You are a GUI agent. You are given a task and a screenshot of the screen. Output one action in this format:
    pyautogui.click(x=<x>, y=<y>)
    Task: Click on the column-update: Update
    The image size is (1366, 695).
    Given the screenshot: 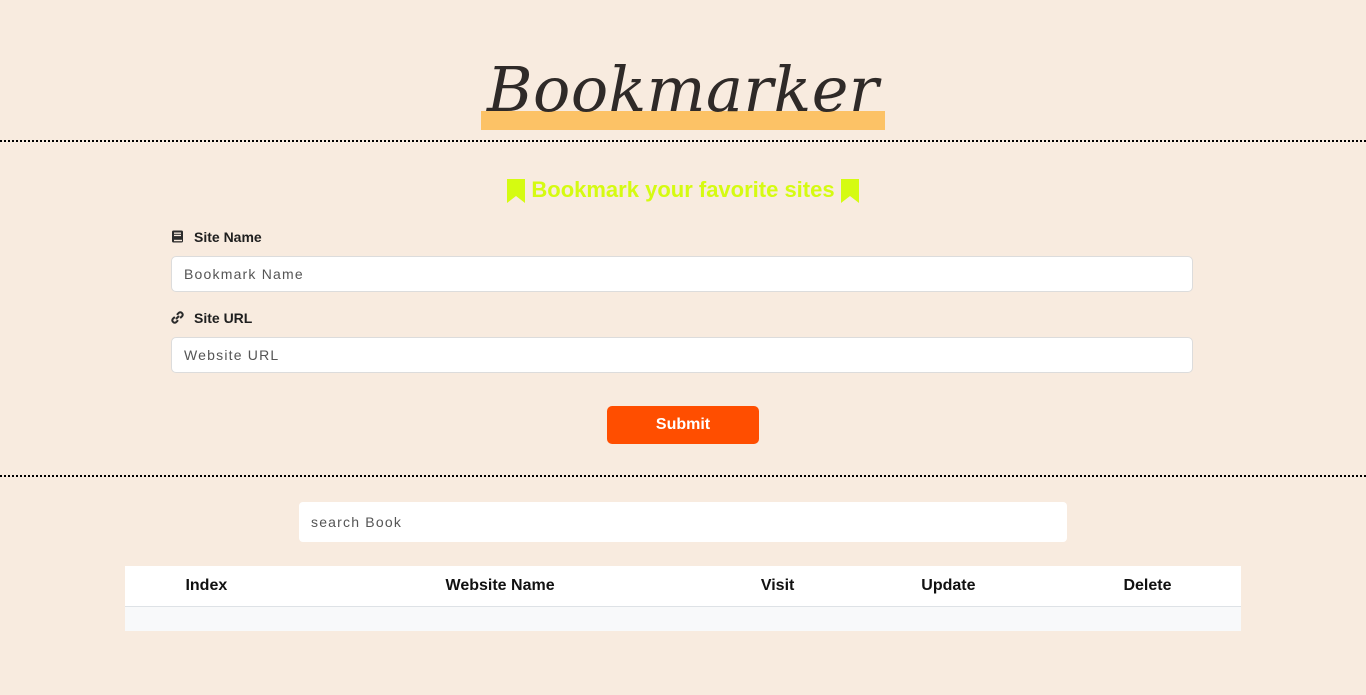 What is the action you would take?
    pyautogui.click(x=948, y=586)
    